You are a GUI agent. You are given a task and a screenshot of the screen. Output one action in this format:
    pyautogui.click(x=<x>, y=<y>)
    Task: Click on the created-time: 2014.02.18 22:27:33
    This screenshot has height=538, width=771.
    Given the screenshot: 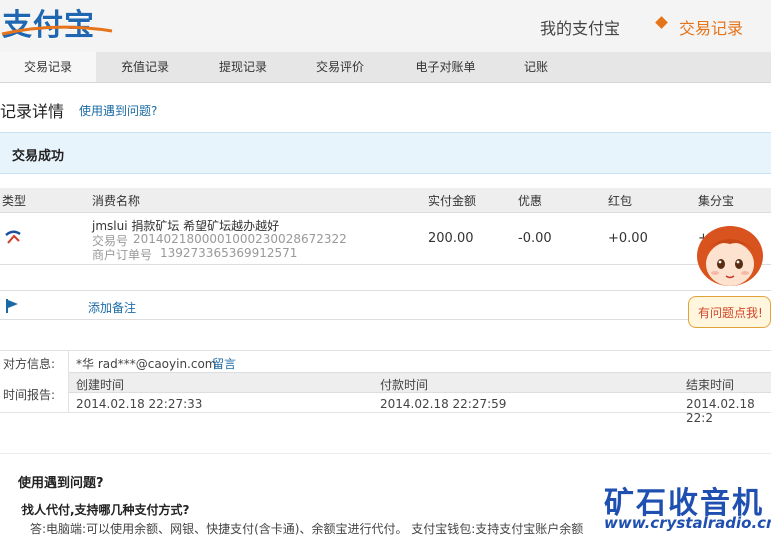 What is the action you would take?
    pyautogui.click(x=139, y=404)
    